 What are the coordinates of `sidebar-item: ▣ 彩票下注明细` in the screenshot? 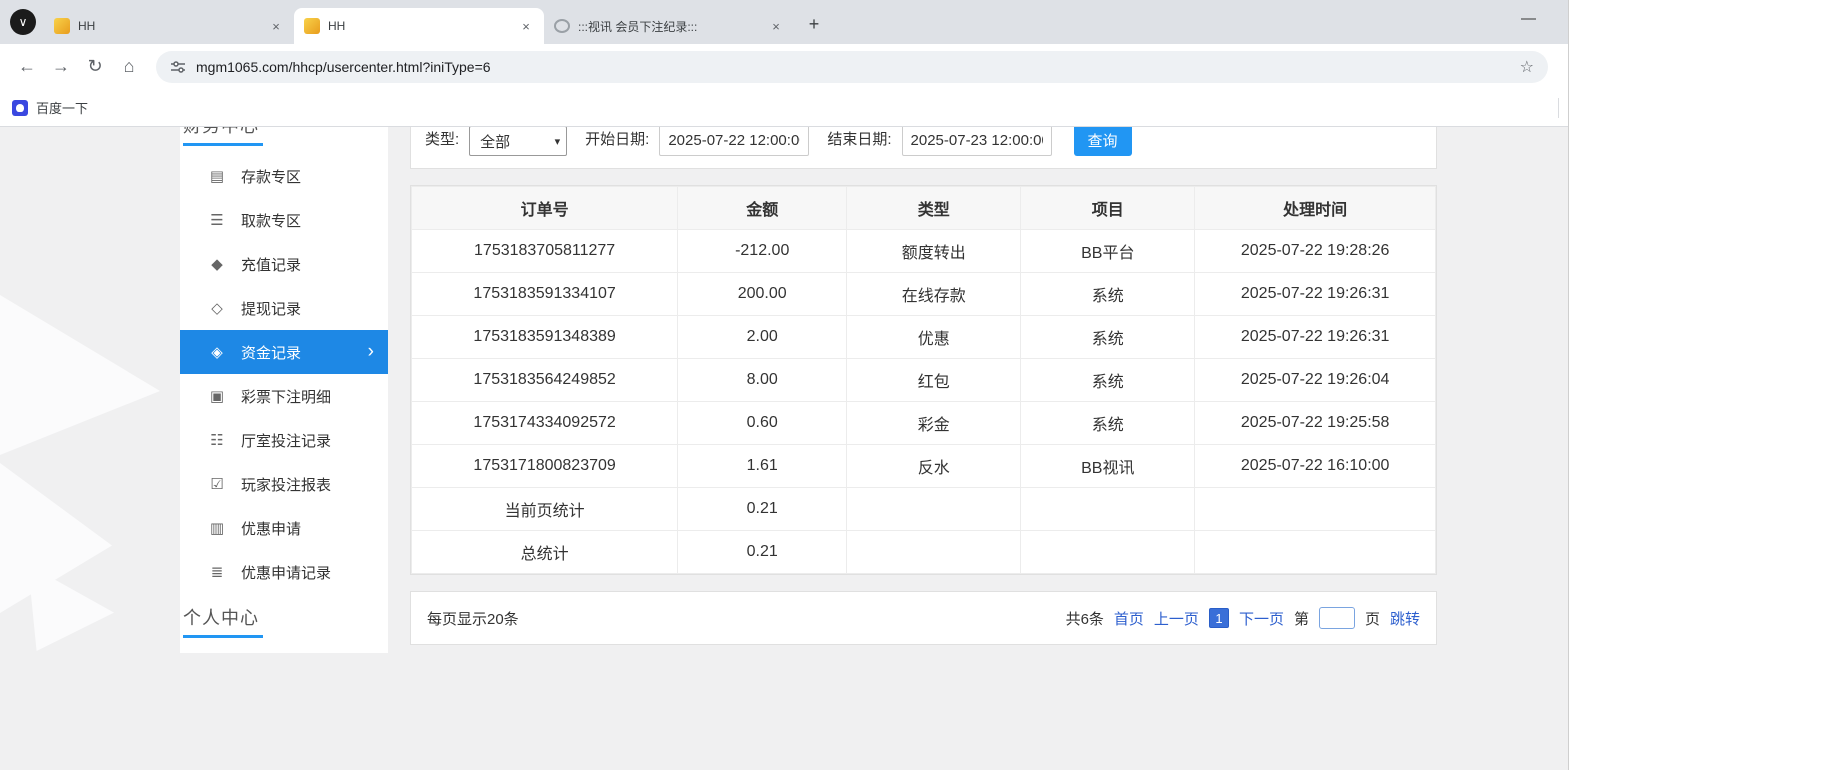 It's located at (284, 396).